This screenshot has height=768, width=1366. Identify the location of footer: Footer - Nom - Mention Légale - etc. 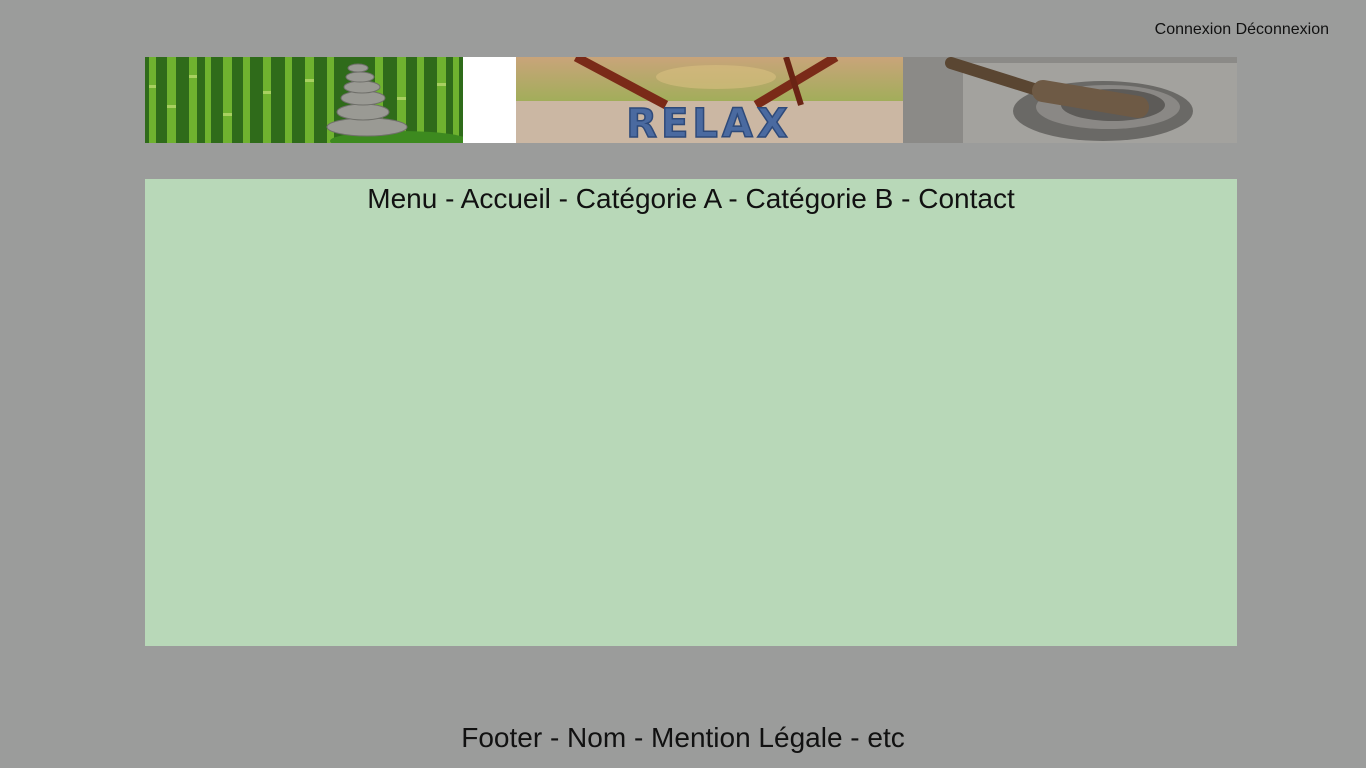
(683, 737).